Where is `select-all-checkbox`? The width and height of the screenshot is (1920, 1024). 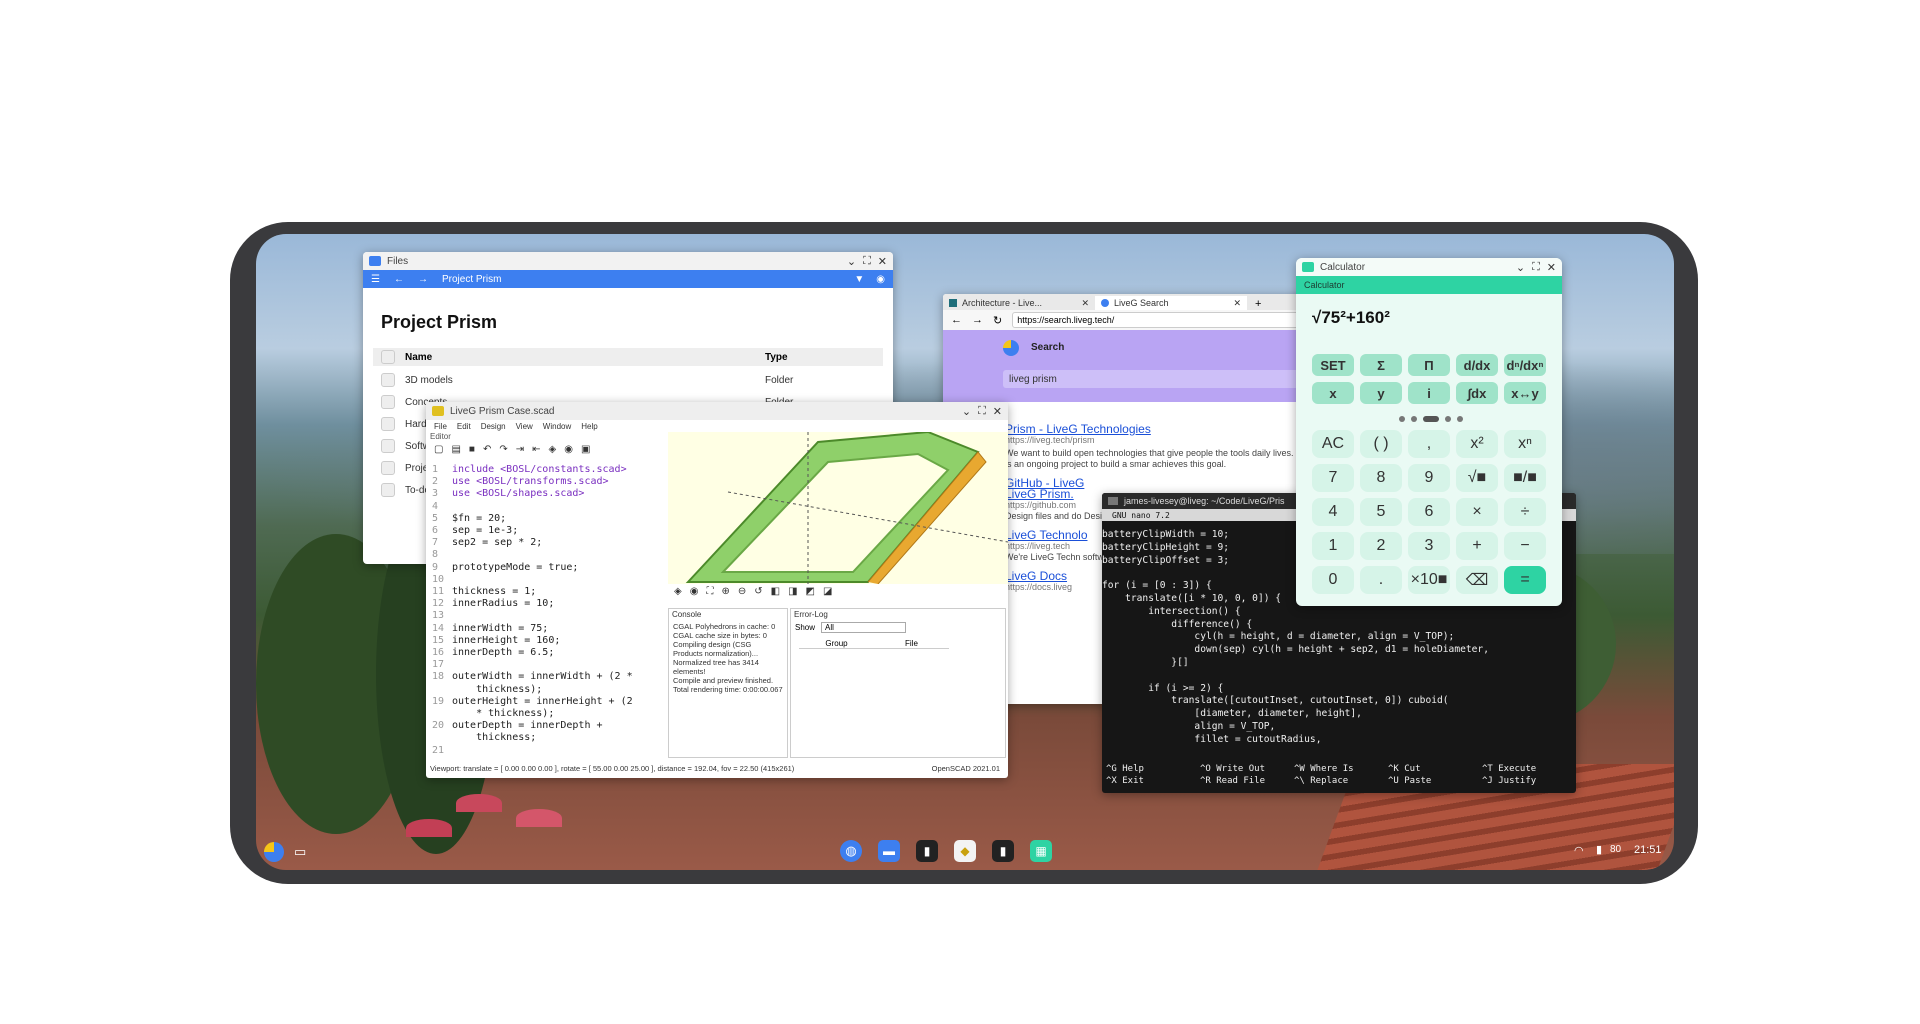
select-all-checkbox is located at coordinates (388, 357).